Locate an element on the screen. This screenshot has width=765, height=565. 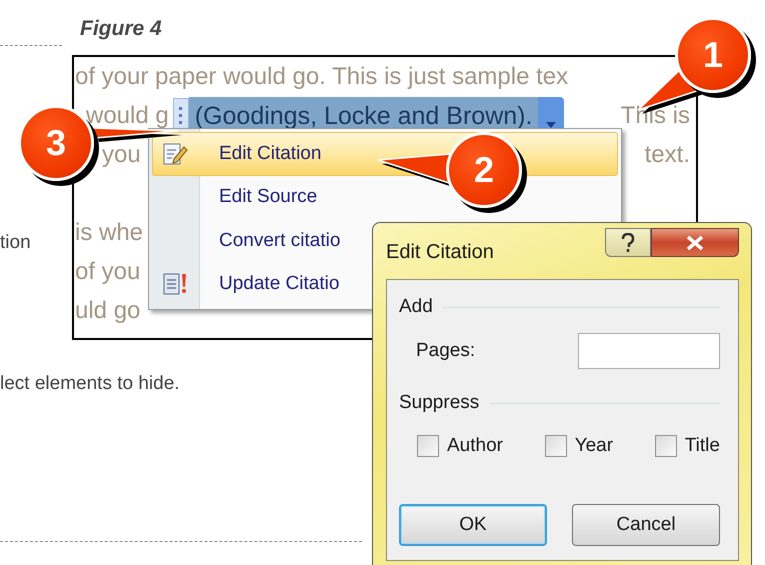
document-text: would g is located at coordinates (127, 116).